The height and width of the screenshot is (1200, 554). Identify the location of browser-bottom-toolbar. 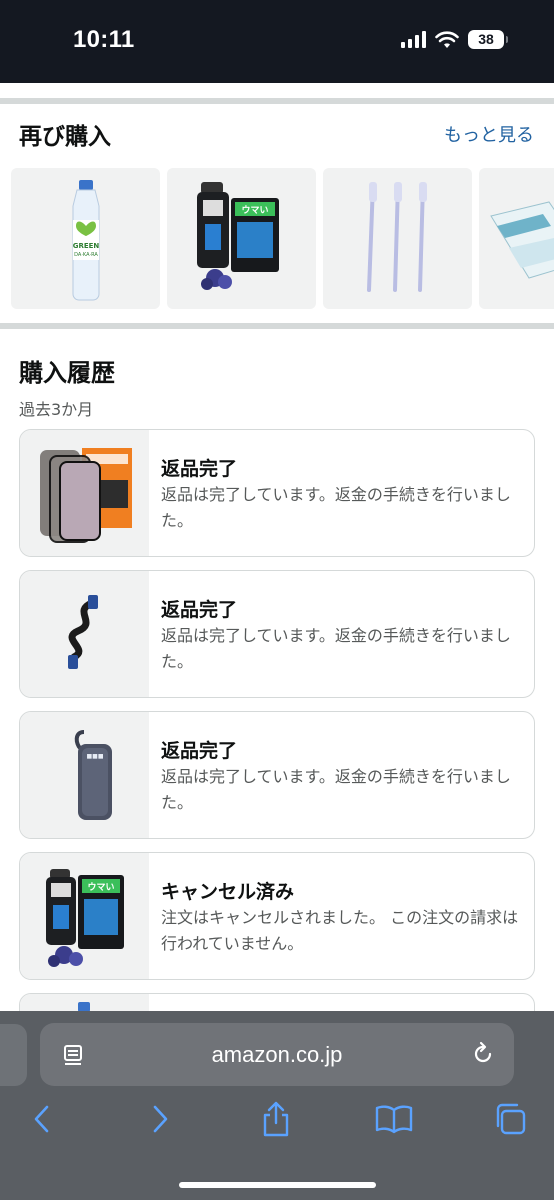
(277, 1124).